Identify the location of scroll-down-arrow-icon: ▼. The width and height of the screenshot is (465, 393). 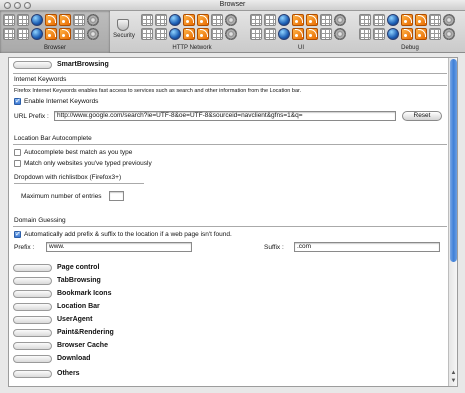
(453, 381).